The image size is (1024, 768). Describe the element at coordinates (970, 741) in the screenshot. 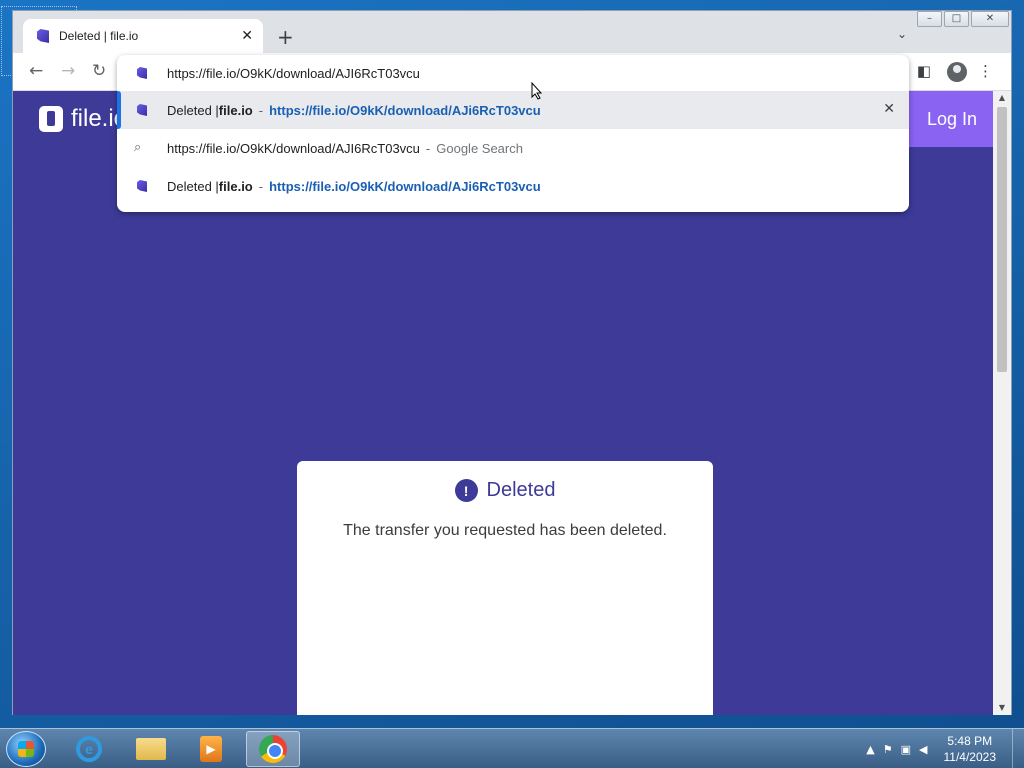

I see `clock-time: 5:48 PM` at that location.